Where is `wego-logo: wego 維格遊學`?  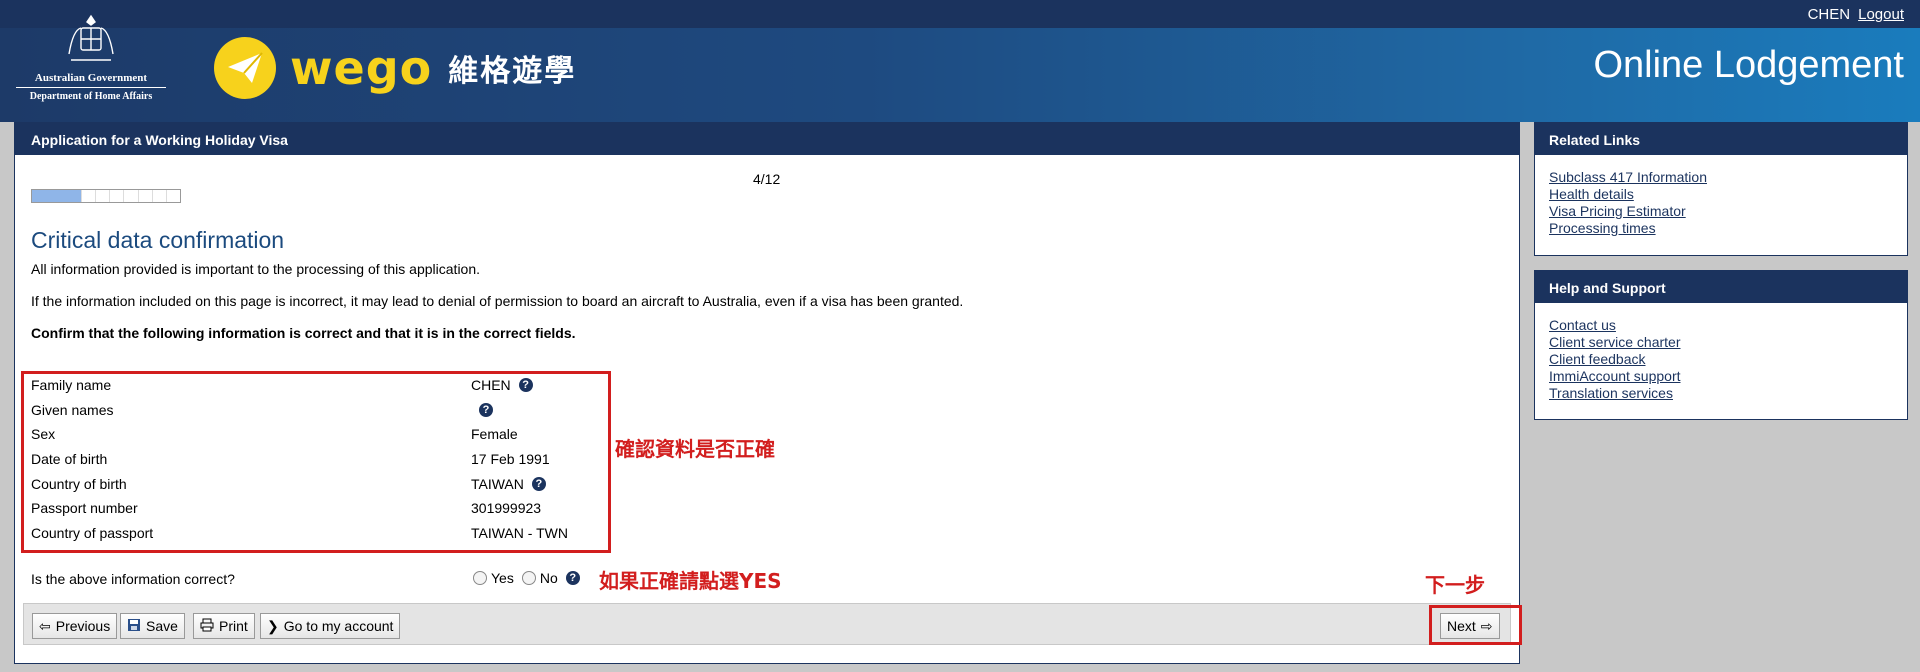 wego-logo: wego 維格遊學 is located at coordinates (394, 68).